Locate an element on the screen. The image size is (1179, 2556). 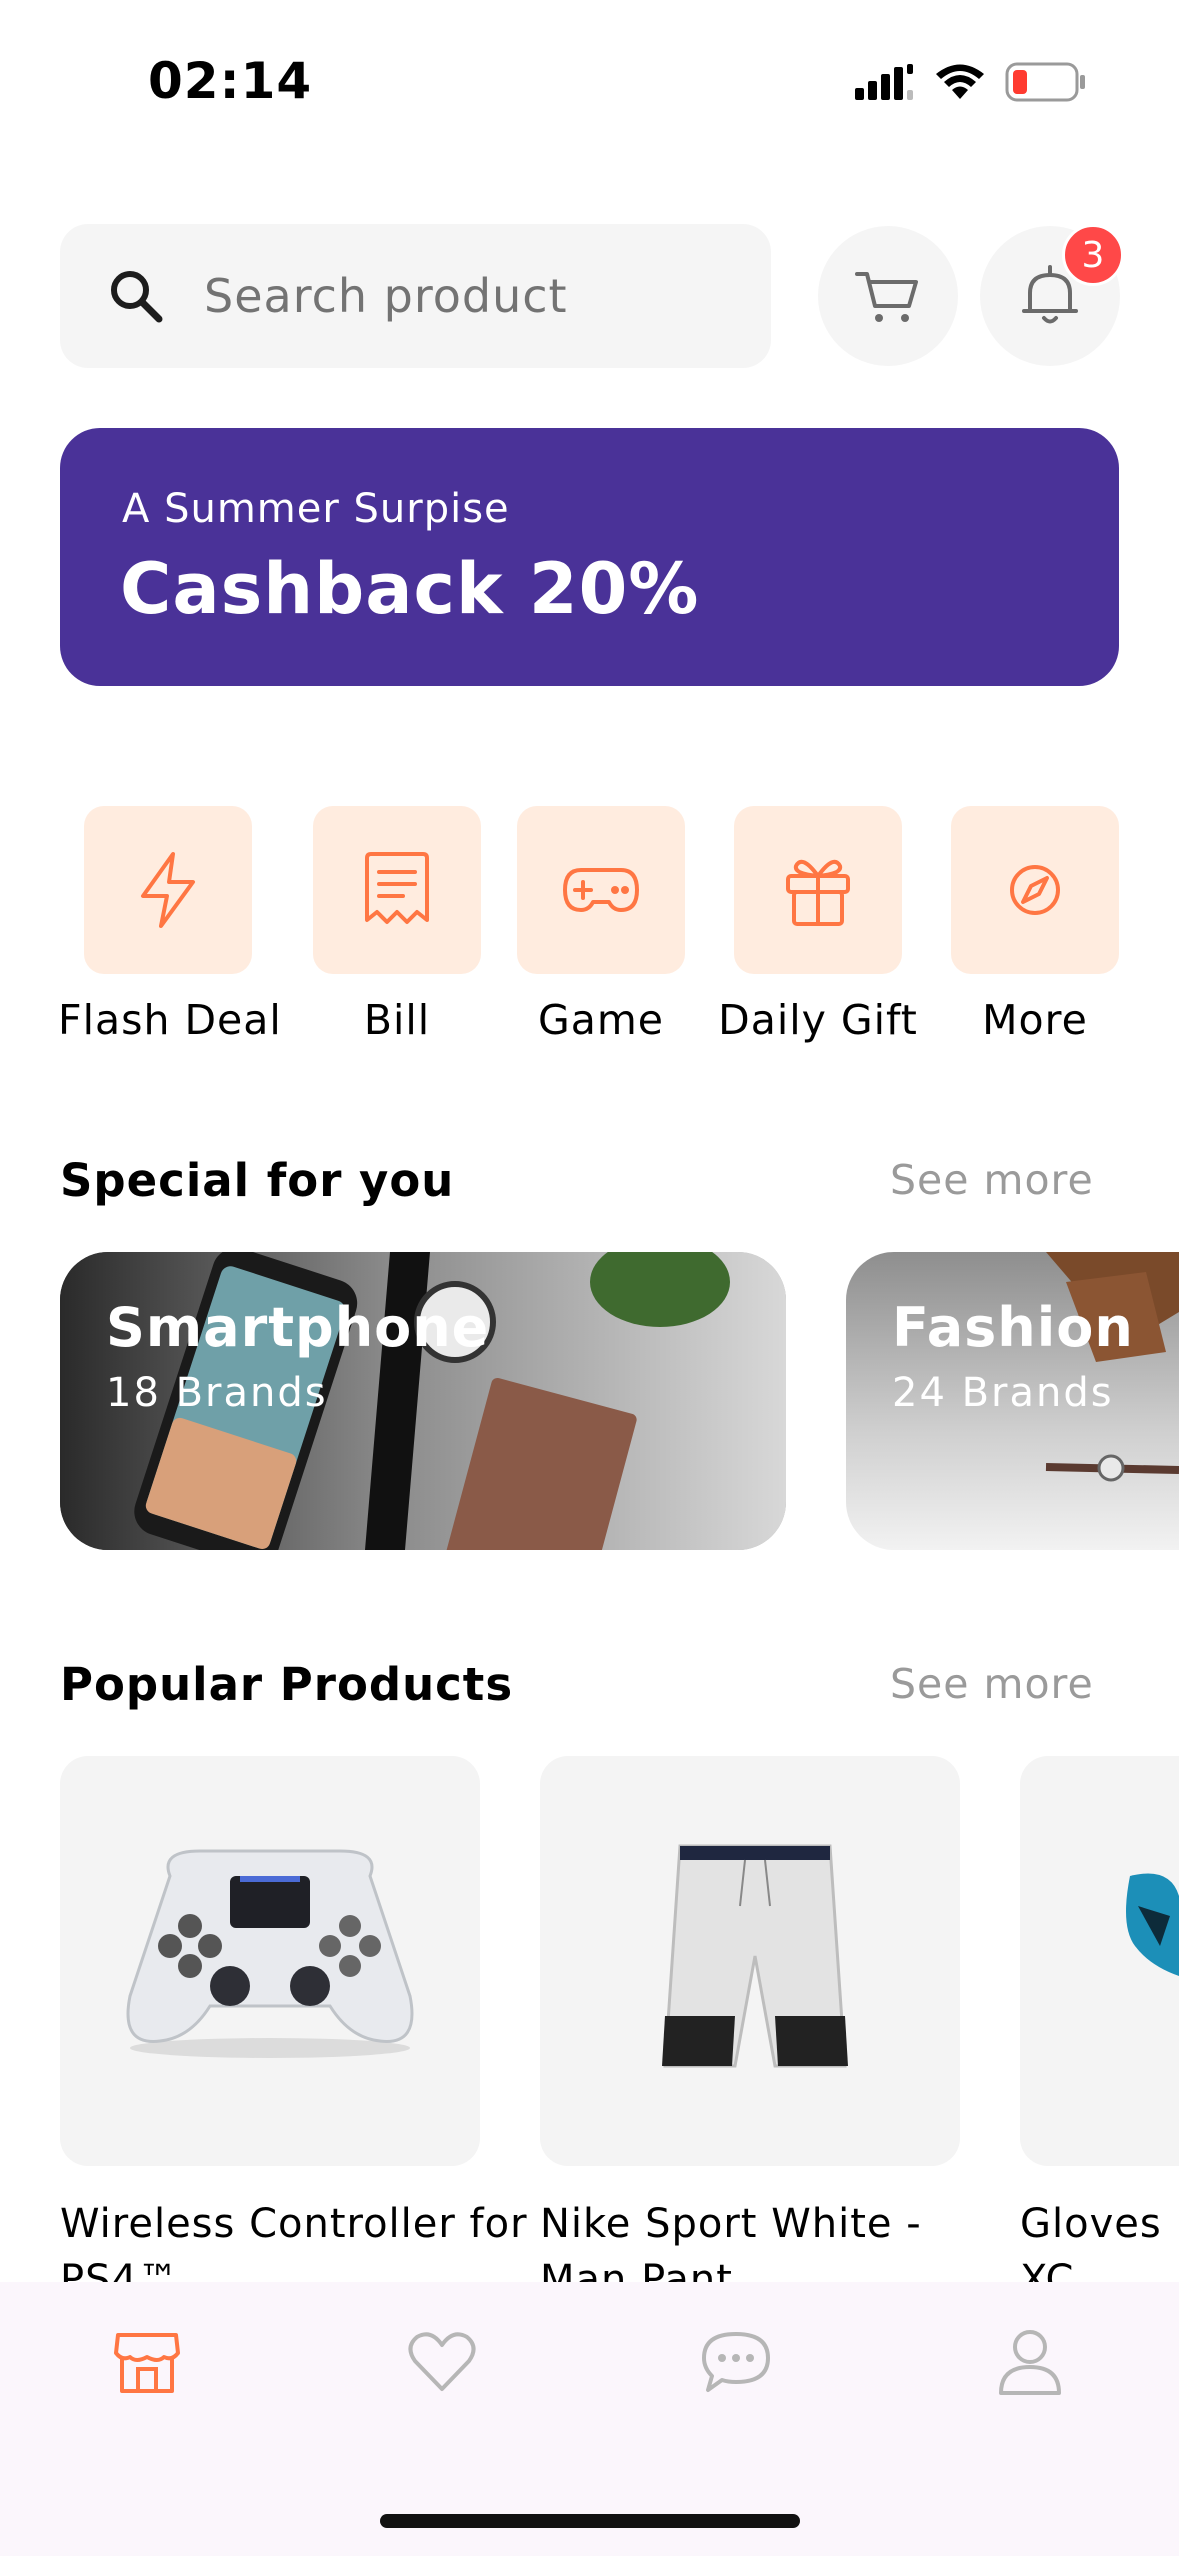
product-image-controller is located at coordinates (270, 1961).